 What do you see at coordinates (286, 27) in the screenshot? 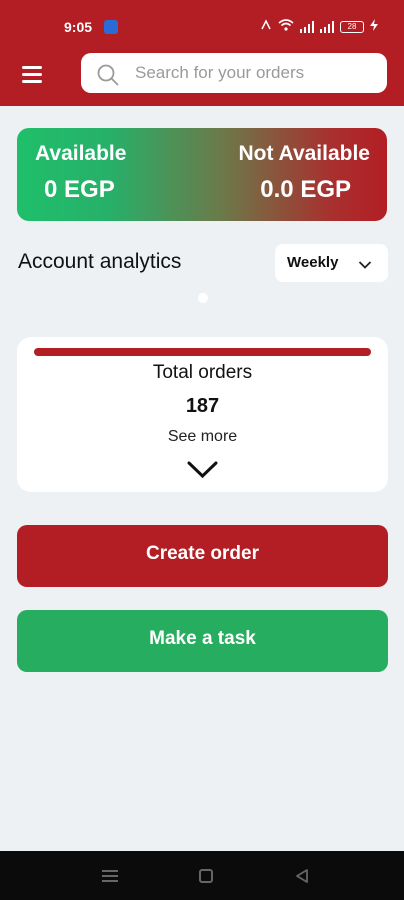
I see `wifi-icon` at bounding box center [286, 27].